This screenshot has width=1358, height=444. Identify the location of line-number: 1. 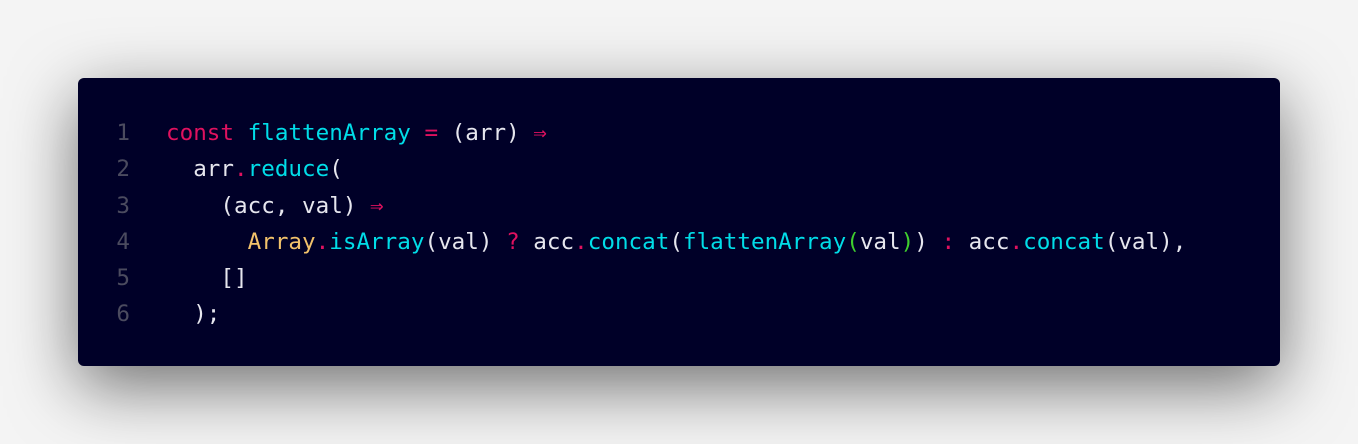
(123, 133).